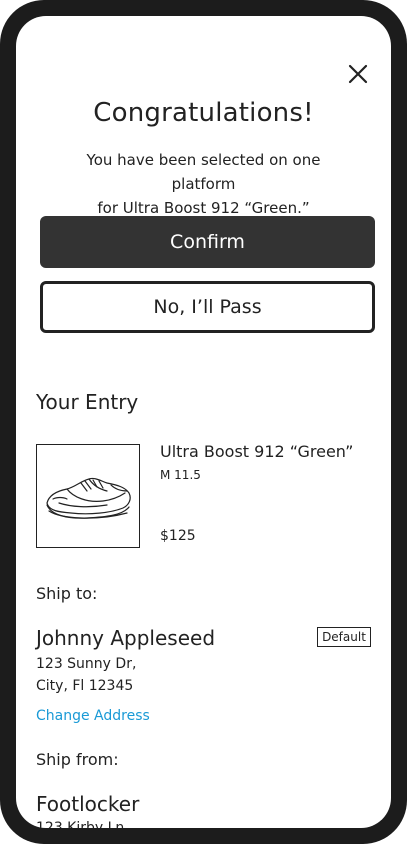 This screenshot has height=844, width=407. I want to click on subtitle-line-1: You have been selected on one platform, so click(203, 172).